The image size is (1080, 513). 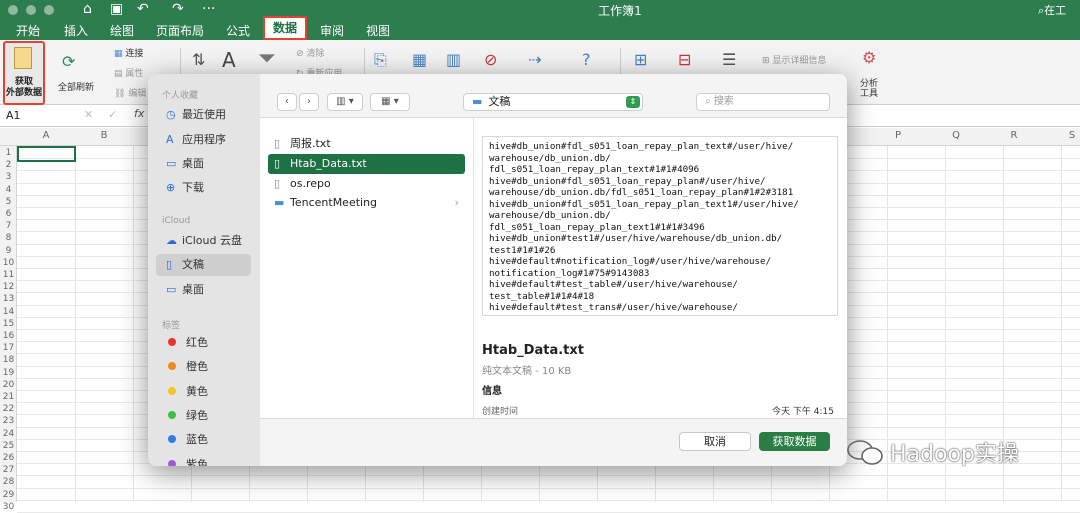 What do you see at coordinates (309, 102) in the screenshot?
I see `forward-button: ›` at bounding box center [309, 102].